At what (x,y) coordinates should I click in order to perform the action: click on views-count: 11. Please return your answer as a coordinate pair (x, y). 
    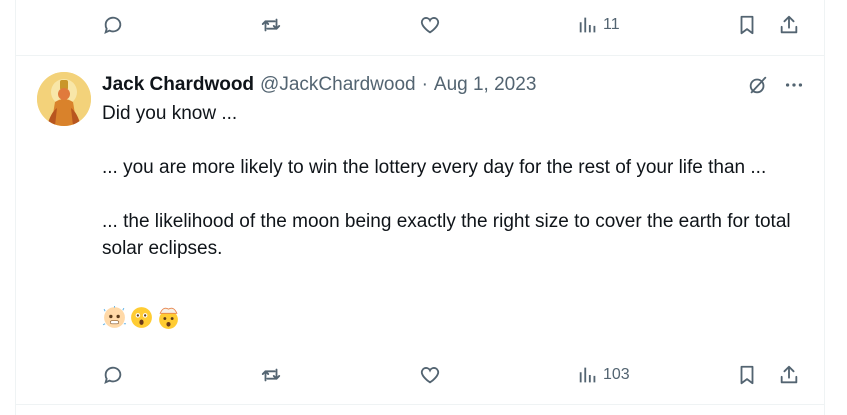
    Looking at the image, I should click on (611, 24).